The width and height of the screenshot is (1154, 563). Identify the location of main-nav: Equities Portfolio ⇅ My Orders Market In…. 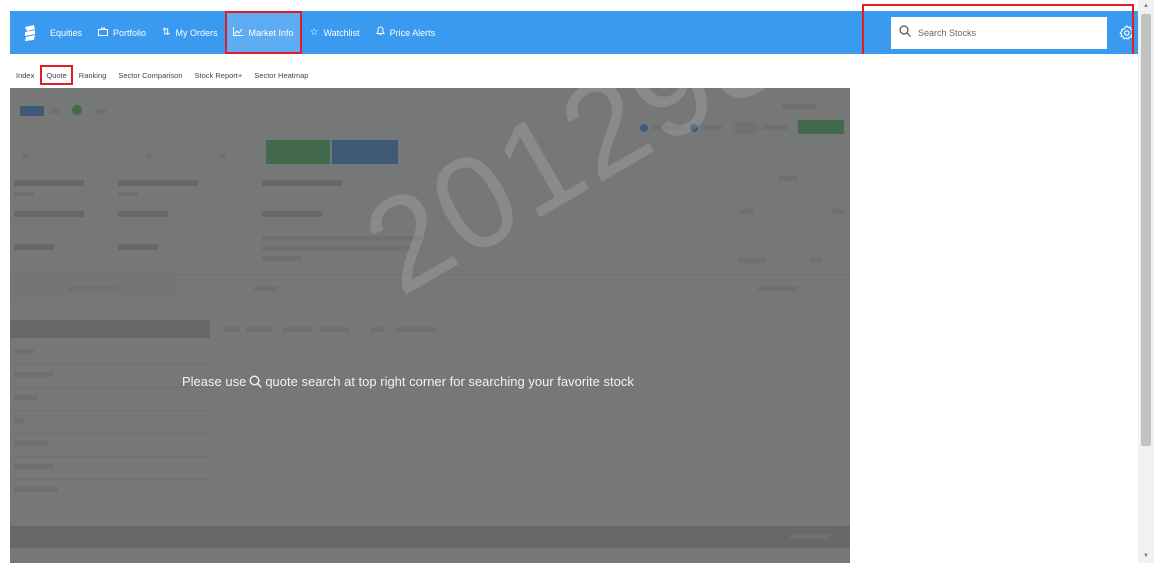
(226, 32).